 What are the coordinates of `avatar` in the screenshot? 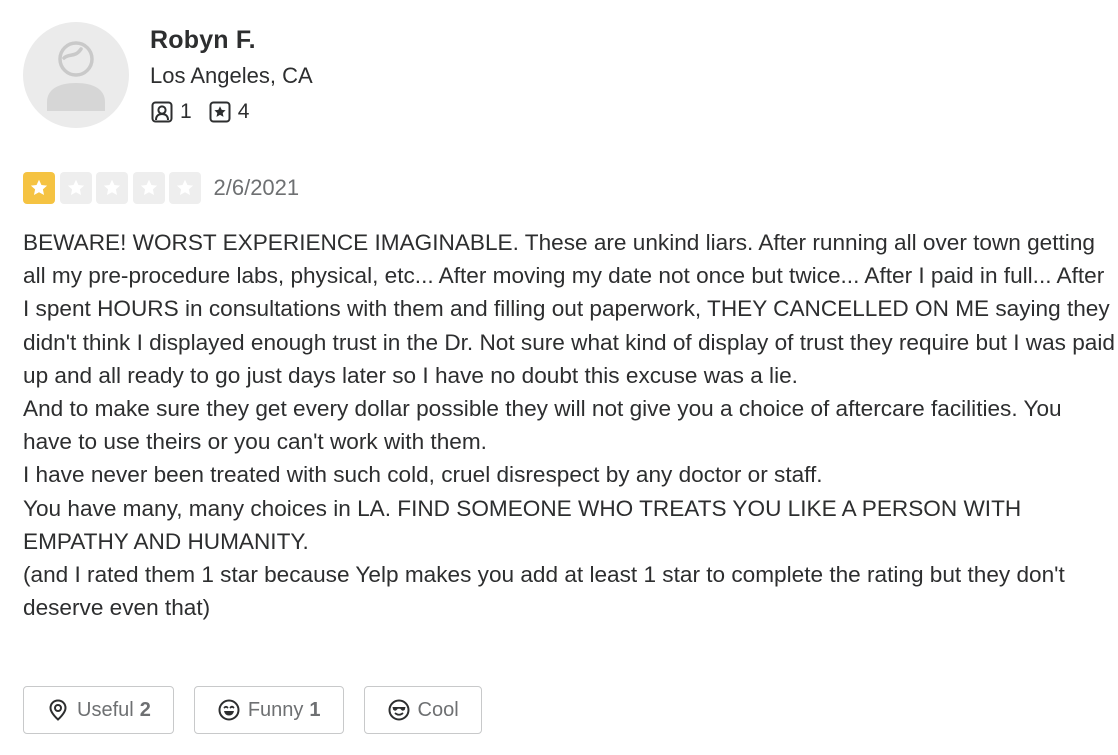 It's located at (76, 75).